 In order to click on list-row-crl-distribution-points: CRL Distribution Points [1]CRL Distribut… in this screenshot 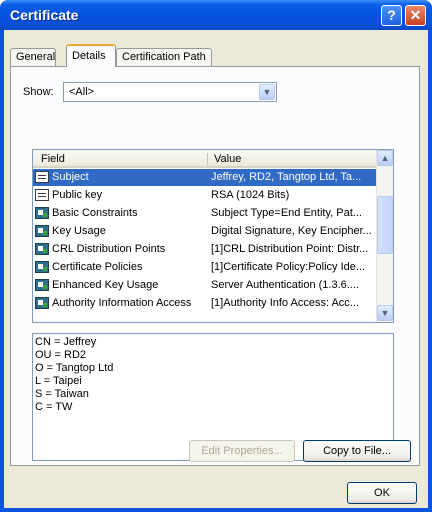, I will do `click(204, 249)`.